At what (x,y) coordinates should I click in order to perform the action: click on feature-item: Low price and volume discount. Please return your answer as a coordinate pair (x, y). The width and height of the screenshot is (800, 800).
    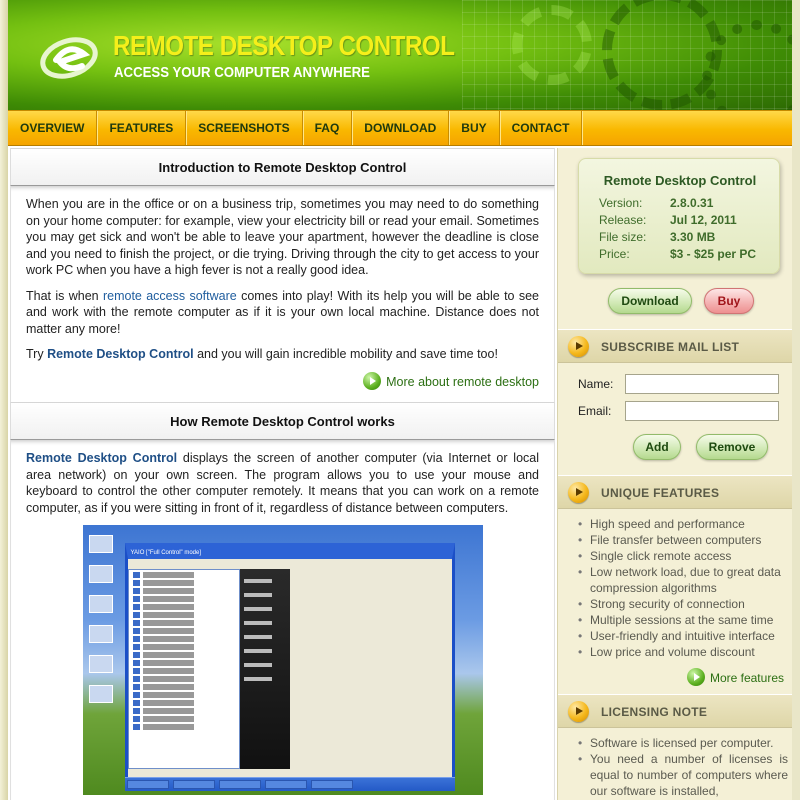
    Looking at the image, I should click on (682, 652).